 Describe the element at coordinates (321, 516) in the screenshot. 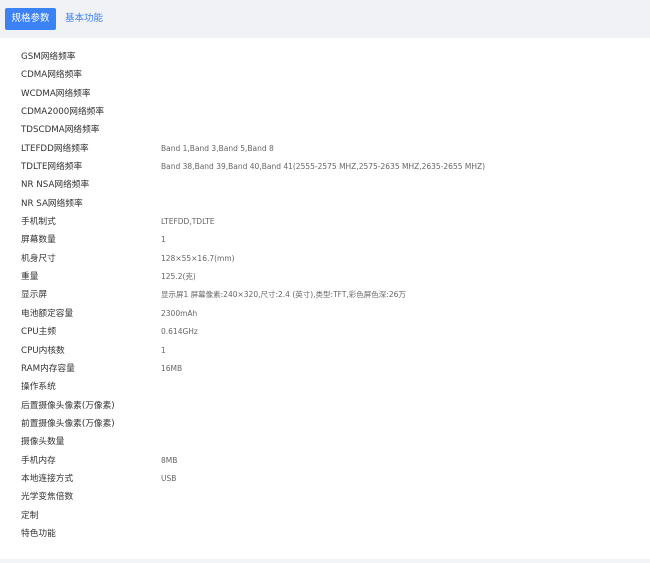

I see `spec-row: 定制` at that location.